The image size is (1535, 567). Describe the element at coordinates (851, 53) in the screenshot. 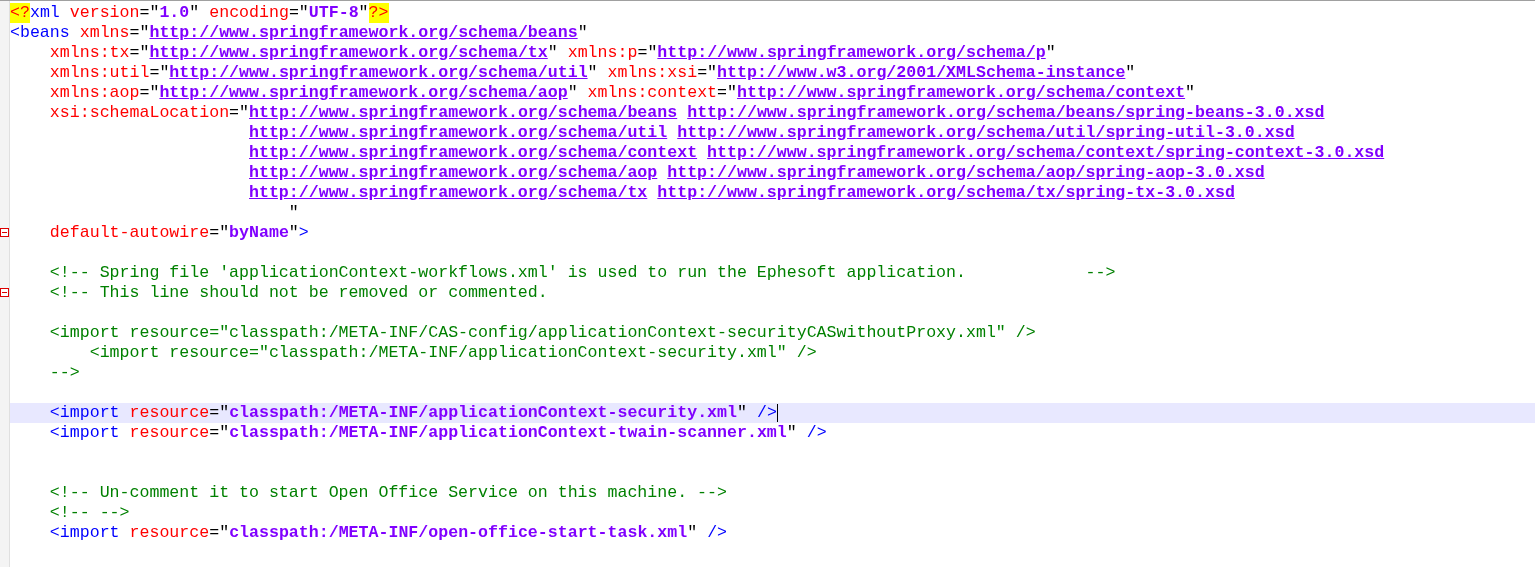

I see `url-link: http://www.springframework.org/schema/p` at that location.